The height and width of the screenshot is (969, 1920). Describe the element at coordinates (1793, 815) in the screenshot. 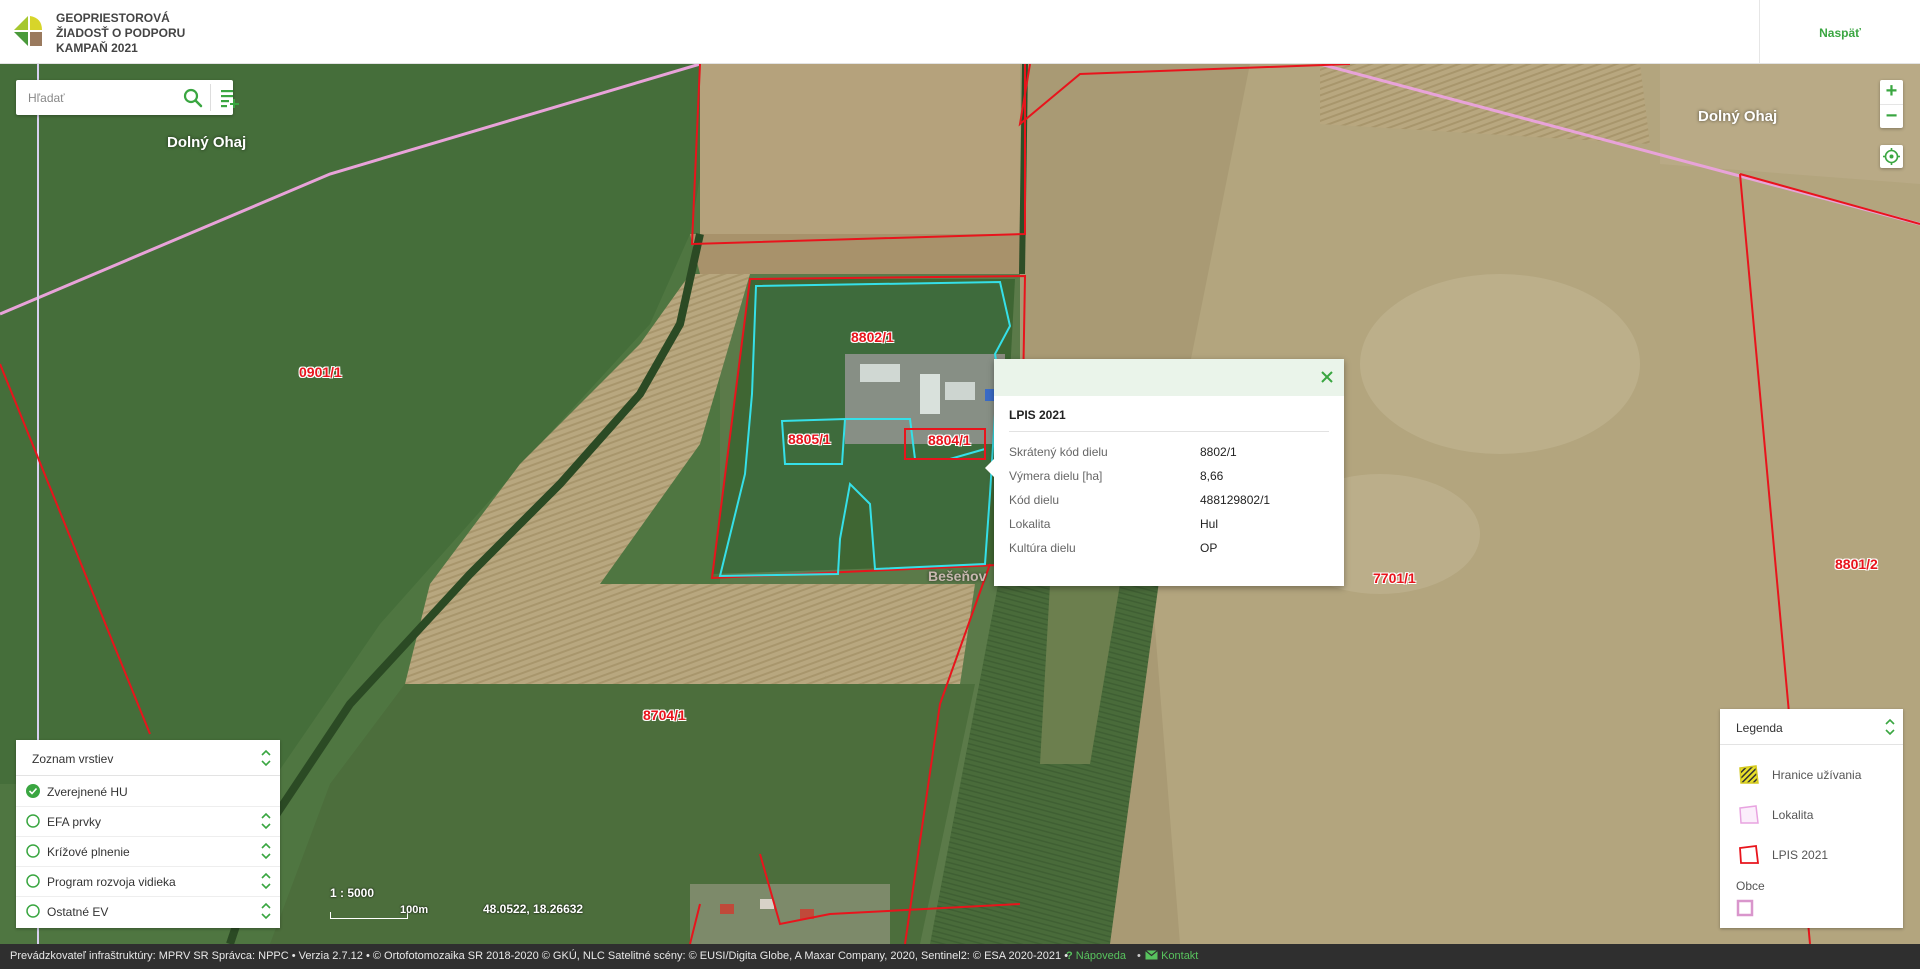

I see `legend-label: Lokalita` at that location.